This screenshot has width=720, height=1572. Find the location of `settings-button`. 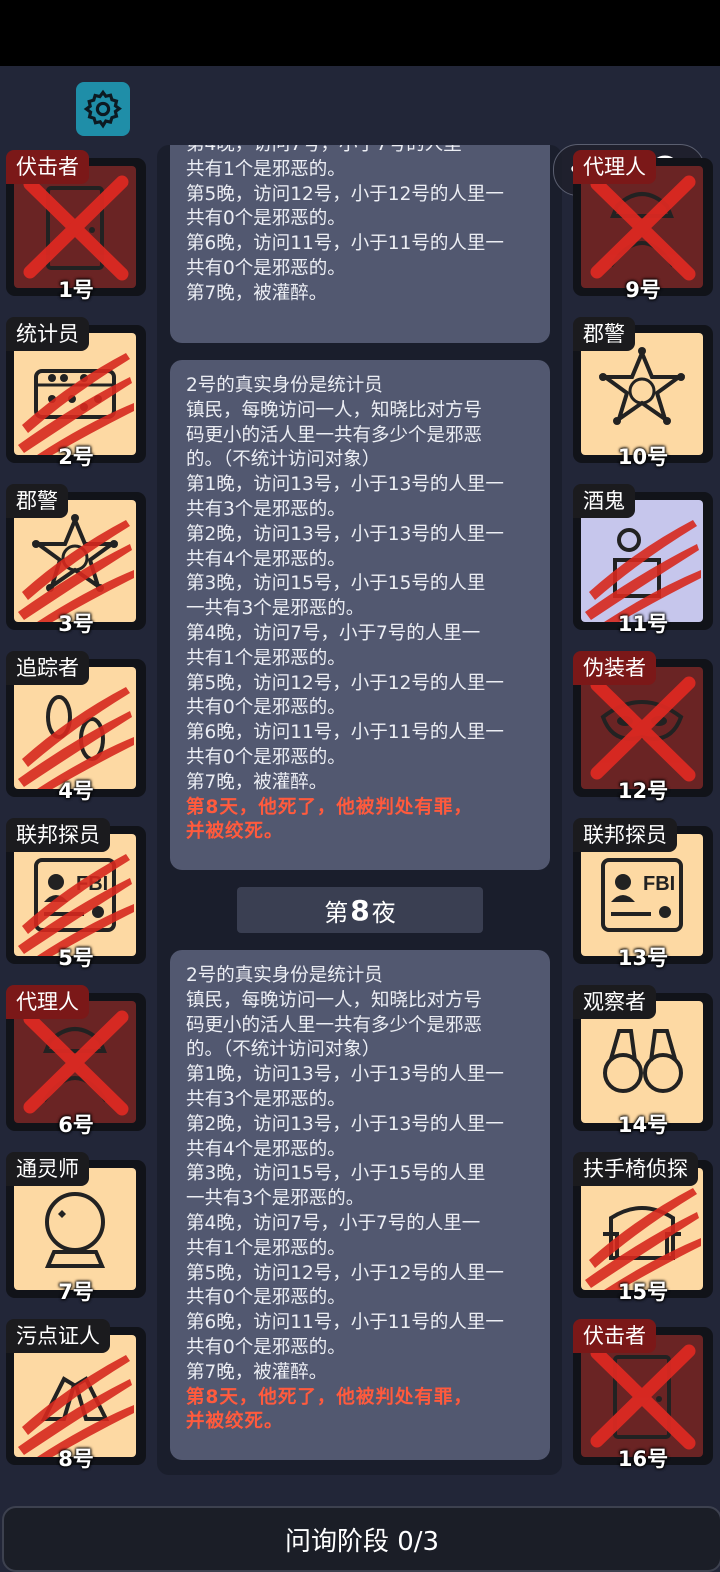

settings-button is located at coordinates (103, 109).